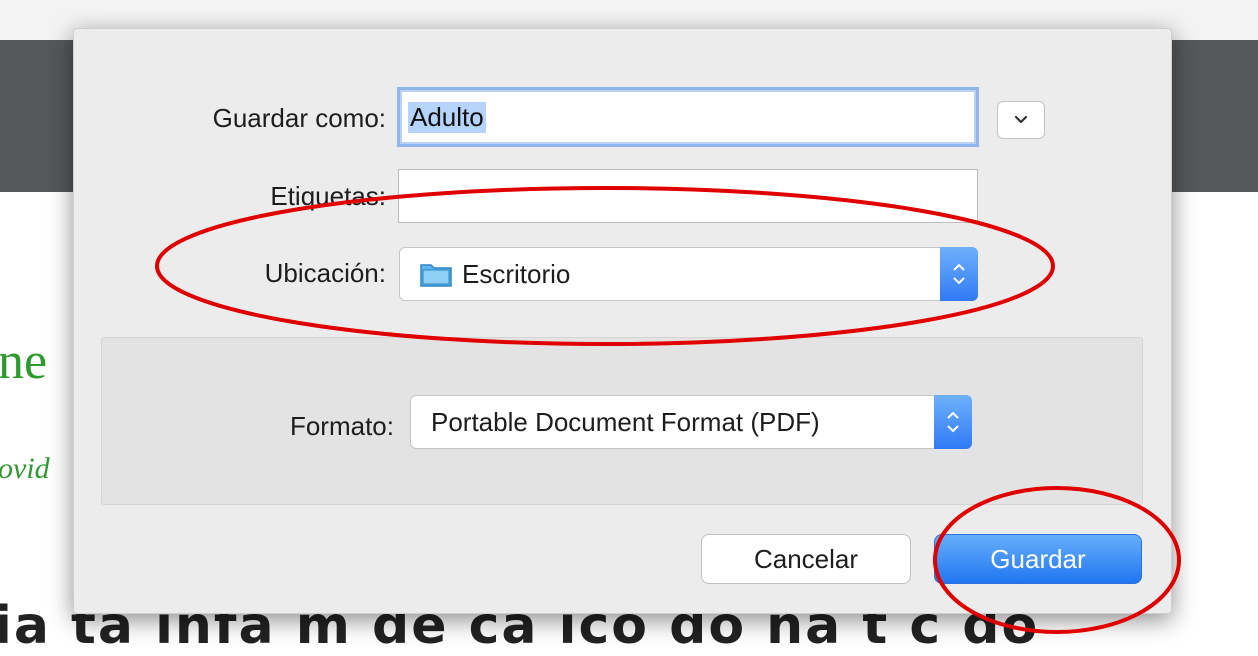  I want to click on location-value: Escritorio, so click(516, 273).